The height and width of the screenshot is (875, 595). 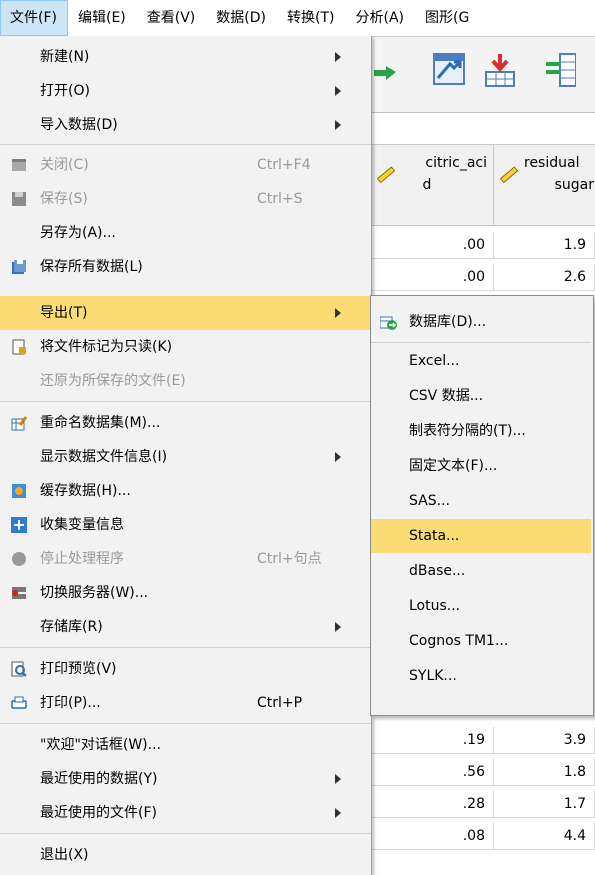 I want to click on goto-variable-icon, so click(x=500, y=70).